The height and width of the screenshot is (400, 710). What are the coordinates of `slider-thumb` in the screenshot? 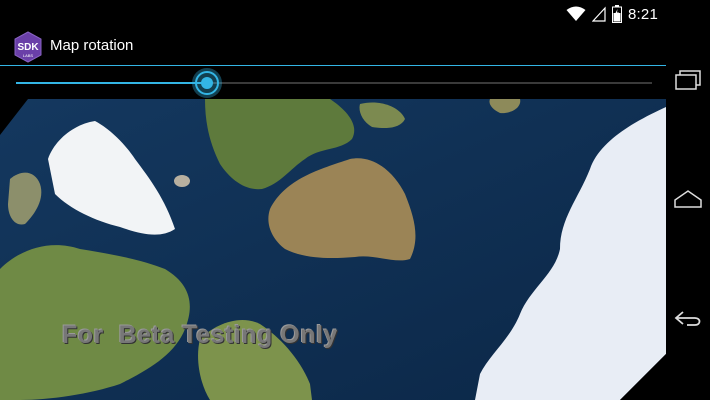 It's located at (207, 83).